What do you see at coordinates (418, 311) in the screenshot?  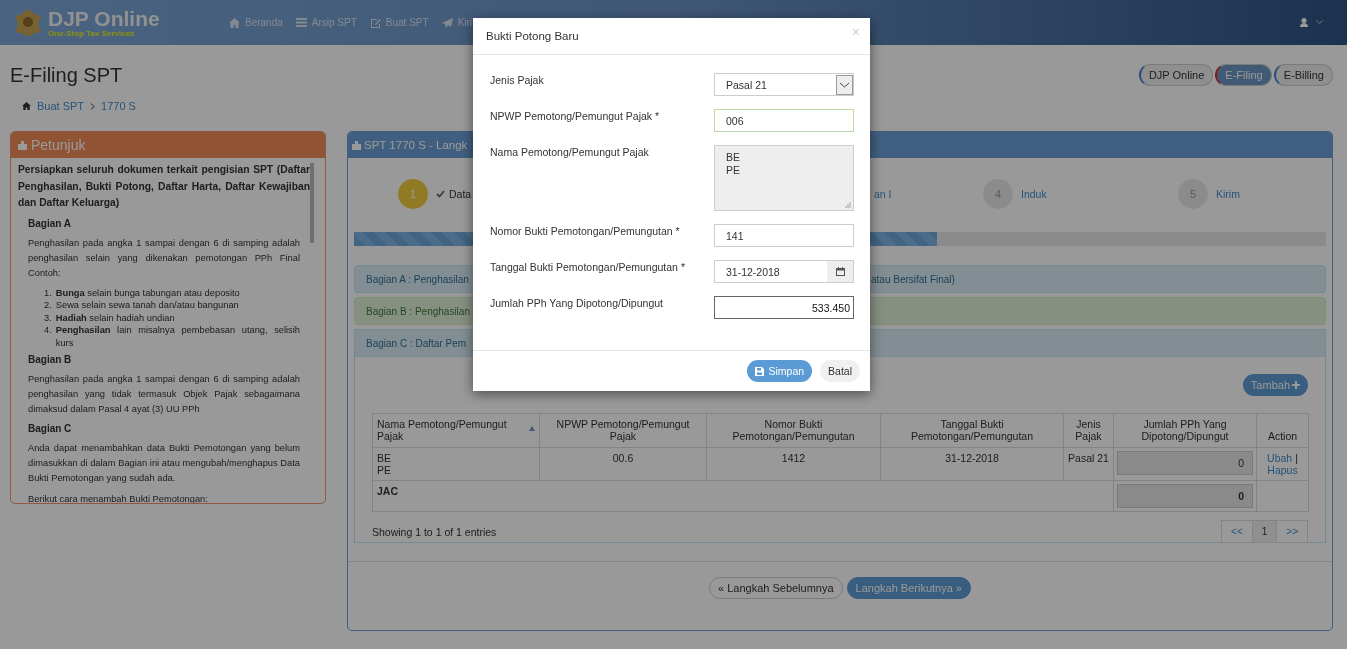 I see `section-title: Bagian B : Penghasilan` at bounding box center [418, 311].